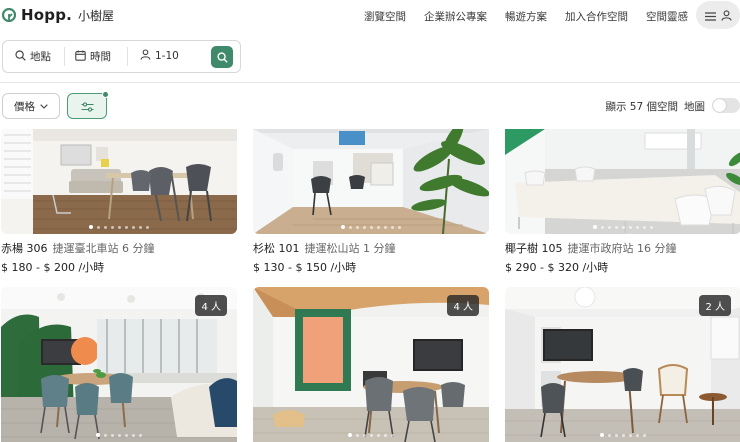 The height and width of the screenshot is (442, 740). What do you see at coordinates (596, 16) in the screenshot?
I see `nav-partner: 加入合作空間` at bounding box center [596, 16].